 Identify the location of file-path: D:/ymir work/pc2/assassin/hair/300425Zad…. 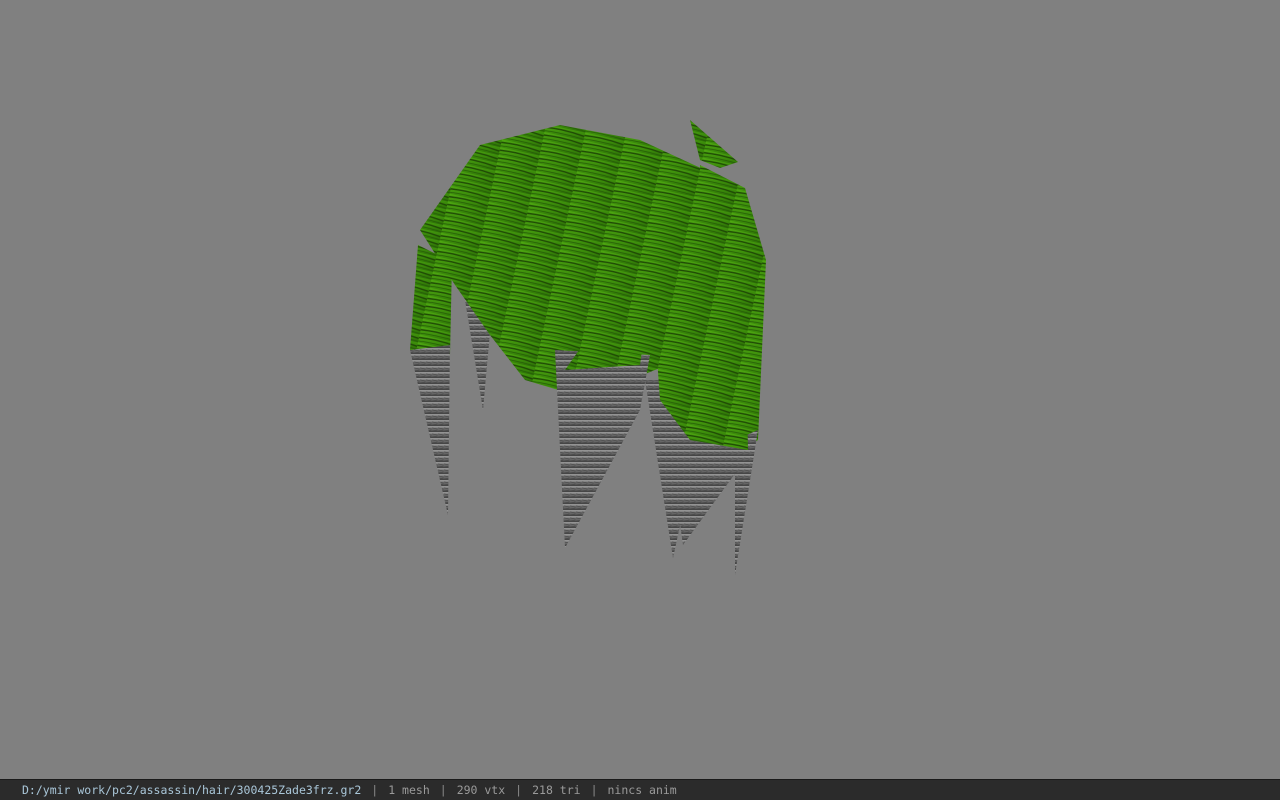
(192, 790).